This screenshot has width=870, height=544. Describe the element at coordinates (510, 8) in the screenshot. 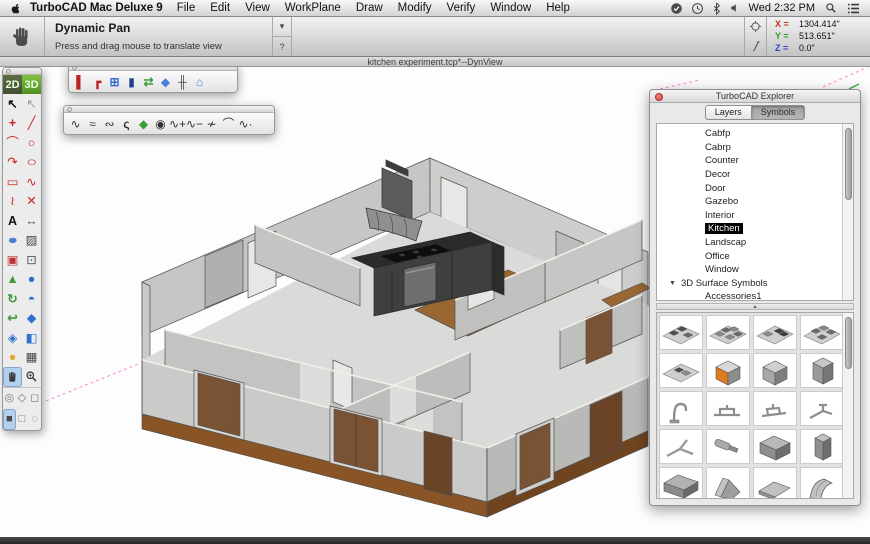

I see `menu-window: Window` at that location.